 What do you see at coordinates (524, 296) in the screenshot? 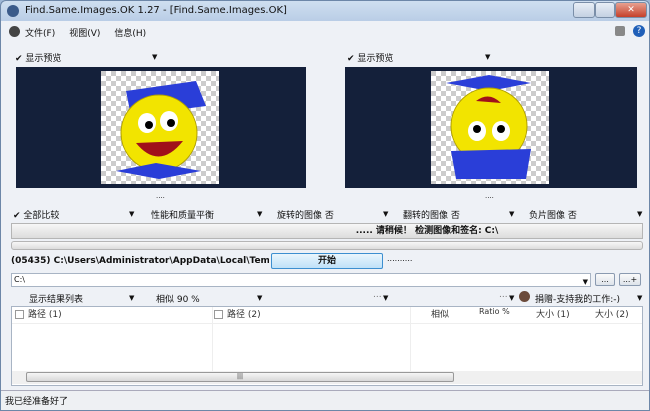
I see `donate-icon` at bounding box center [524, 296].